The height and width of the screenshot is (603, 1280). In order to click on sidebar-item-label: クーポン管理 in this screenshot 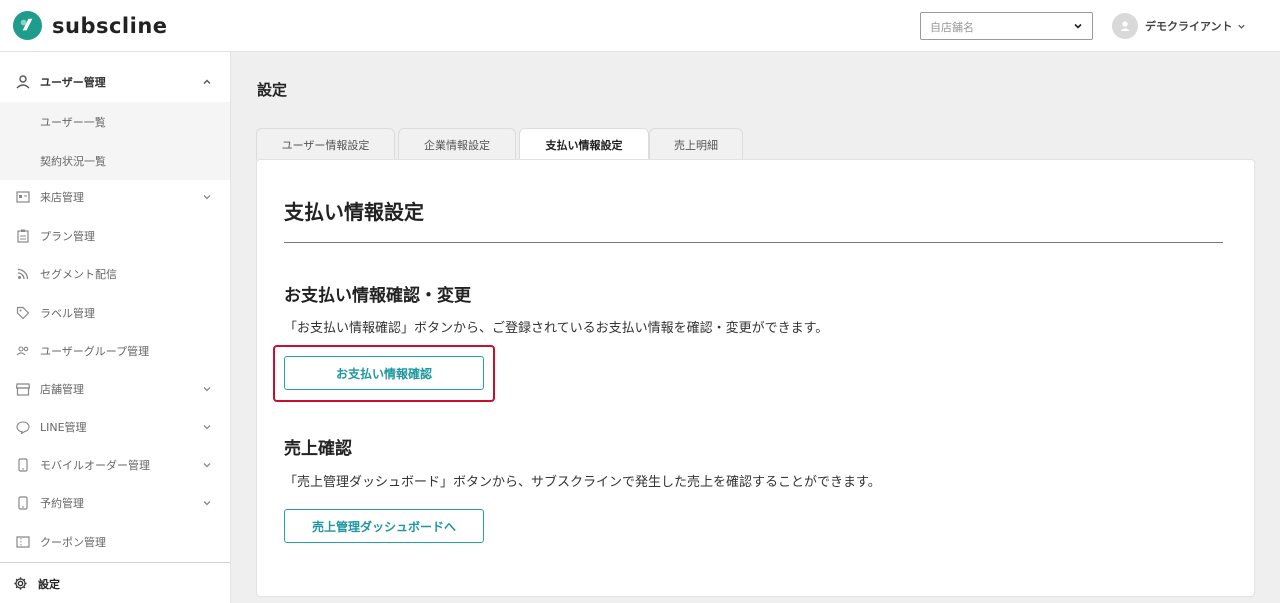, I will do `click(73, 542)`.